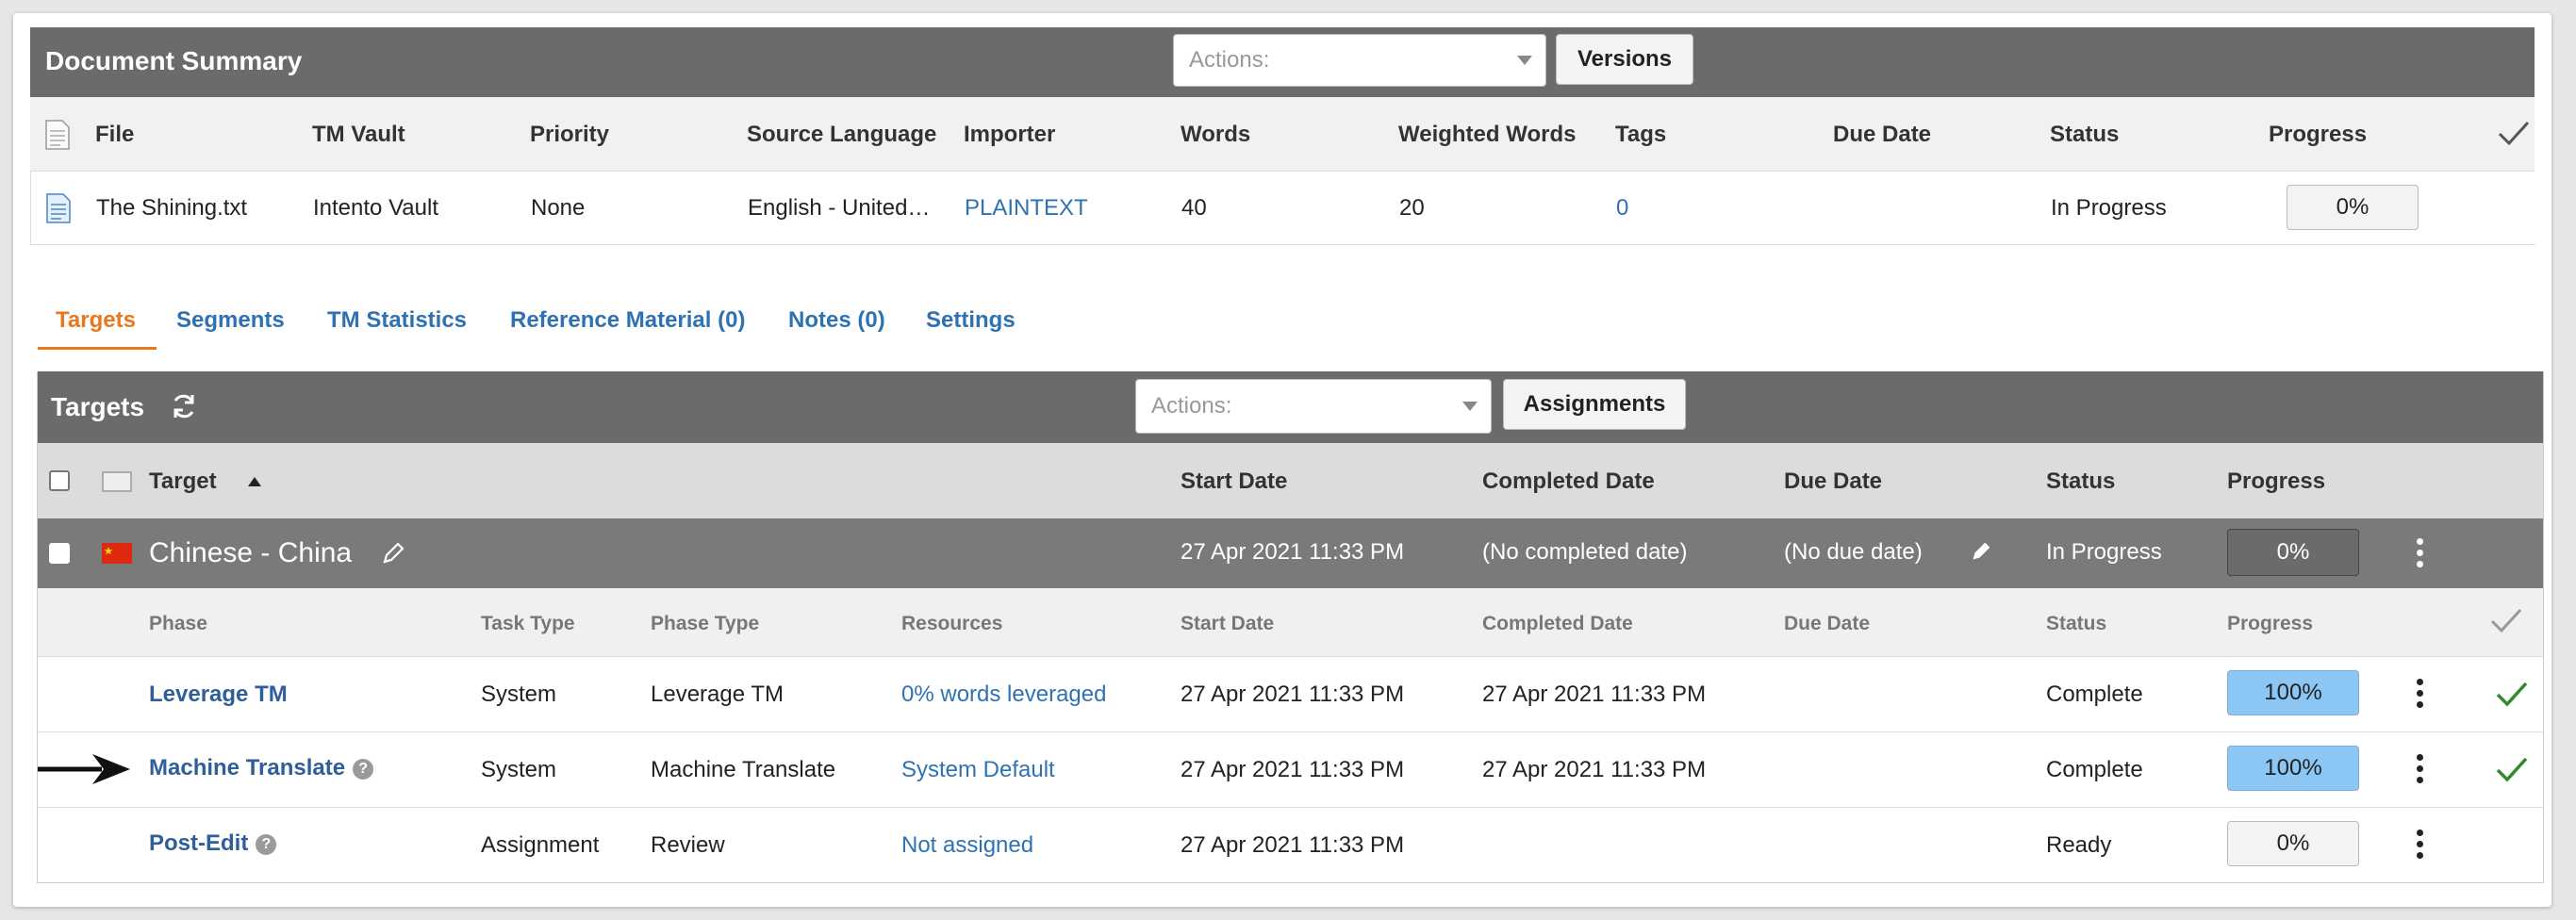  What do you see at coordinates (96, 321) in the screenshot?
I see `tab-targets: Targets` at bounding box center [96, 321].